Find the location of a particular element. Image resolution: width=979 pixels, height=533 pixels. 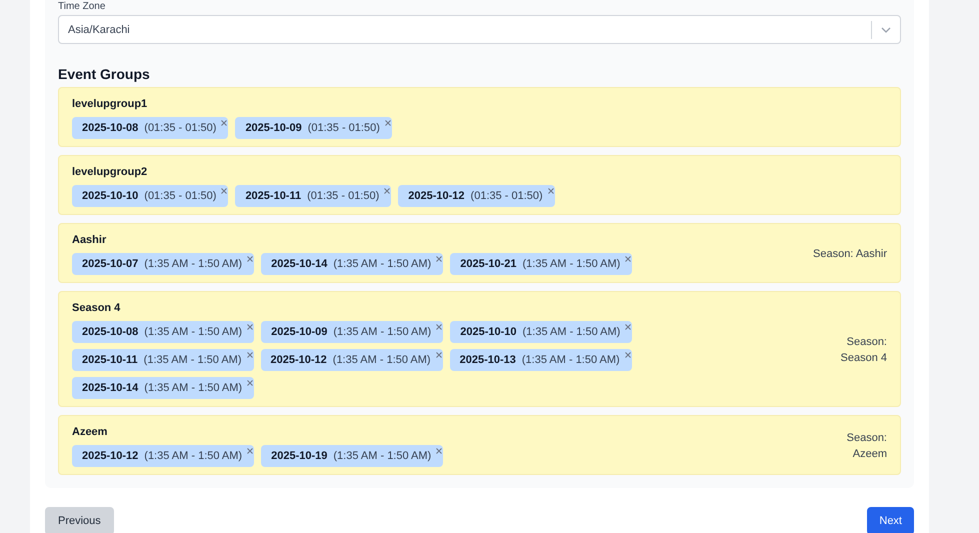

tag-date: 2025-10-07 is located at coordinates (110, 264).